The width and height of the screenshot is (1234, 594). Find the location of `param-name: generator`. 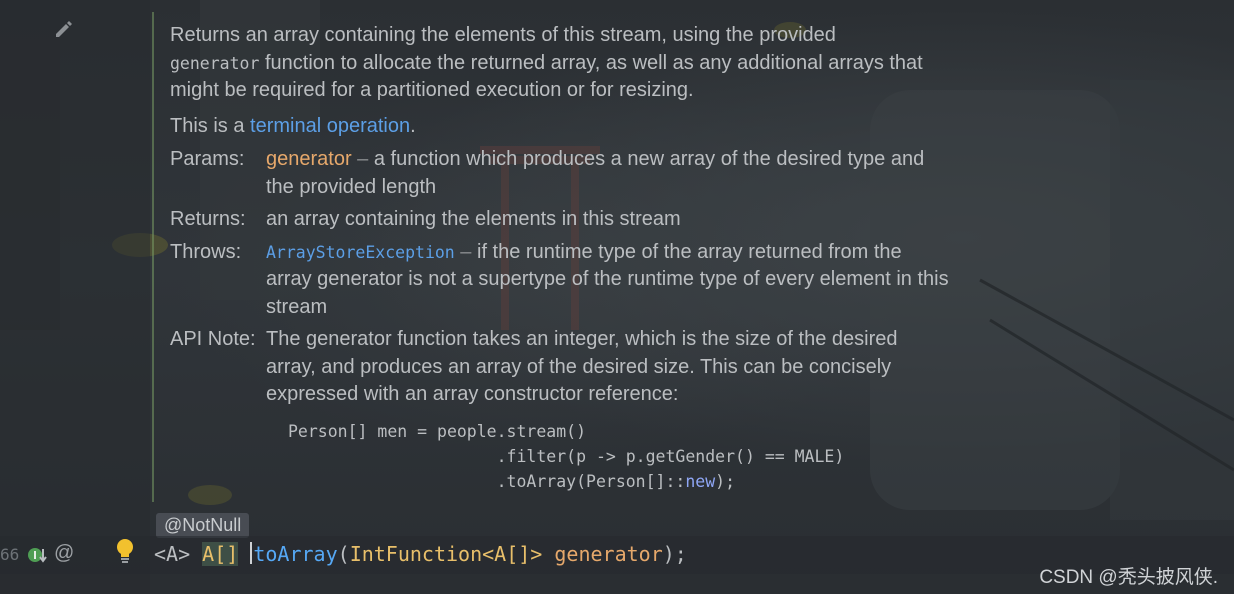

param-name: generator is located at coordinates (608, 554).